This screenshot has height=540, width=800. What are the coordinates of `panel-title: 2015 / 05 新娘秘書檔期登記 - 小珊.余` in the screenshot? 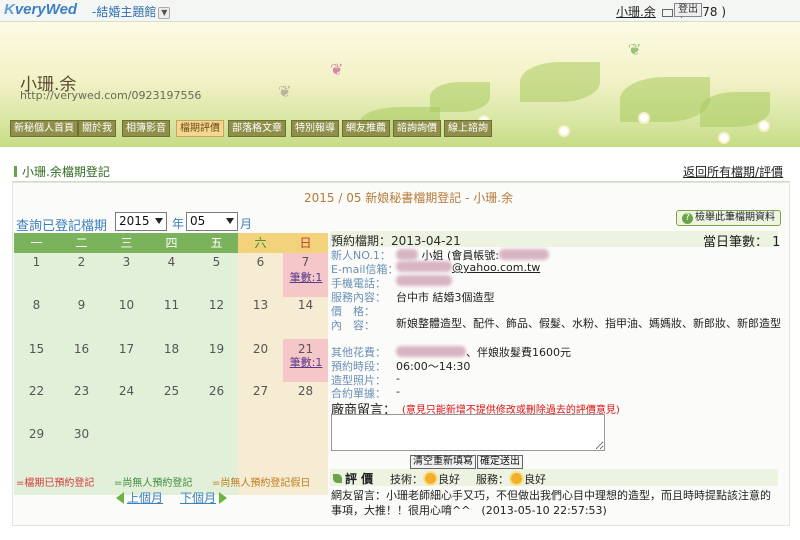 It's located at (409, 198).